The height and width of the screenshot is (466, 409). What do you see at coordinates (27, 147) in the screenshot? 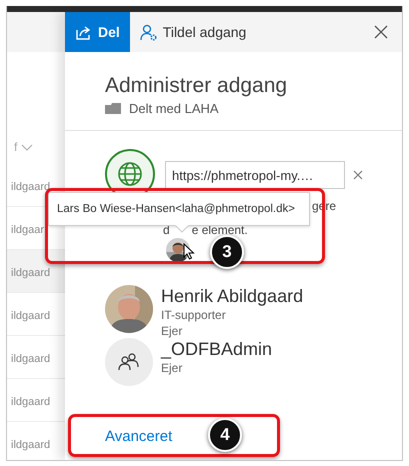
I see `chevron-down-icon` at bounding box center [27, 147].